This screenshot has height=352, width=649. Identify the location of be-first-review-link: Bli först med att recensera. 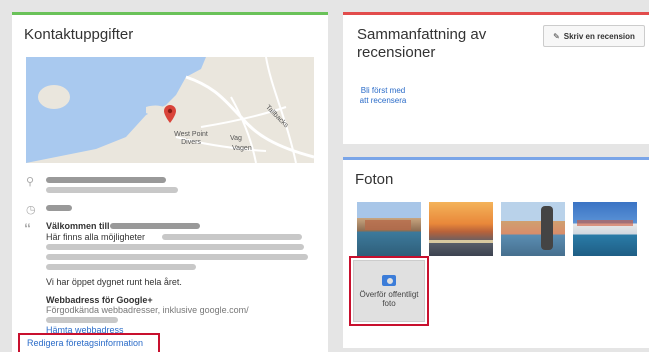
(383, 96).